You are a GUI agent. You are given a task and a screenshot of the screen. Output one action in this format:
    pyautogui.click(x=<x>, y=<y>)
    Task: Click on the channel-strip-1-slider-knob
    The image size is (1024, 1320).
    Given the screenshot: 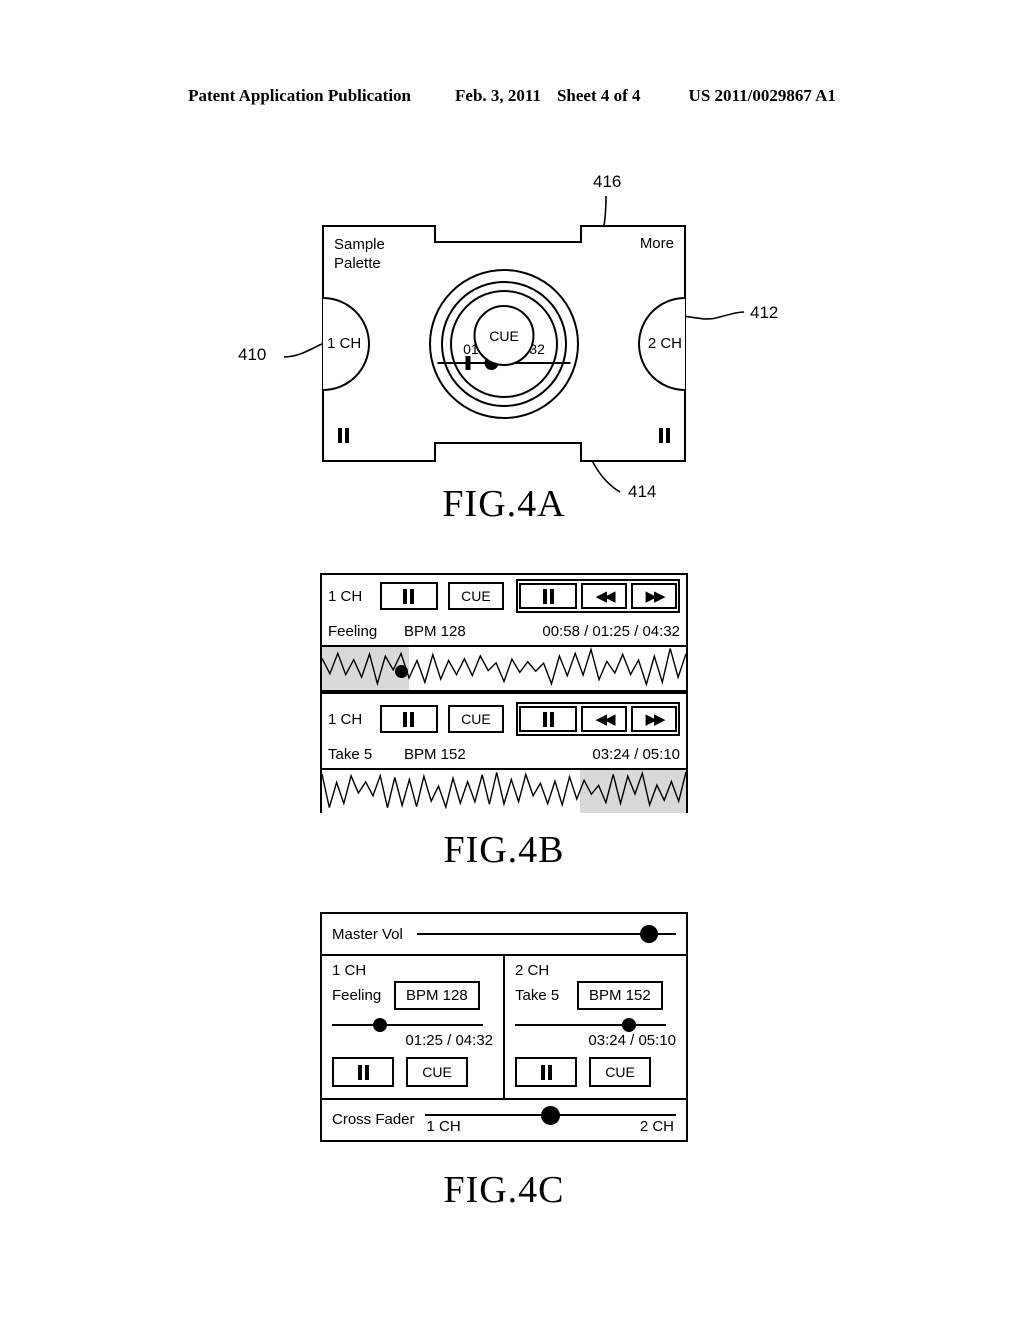 What is the action you would take?
    pyautogui.click(x=379, y=1025)
    